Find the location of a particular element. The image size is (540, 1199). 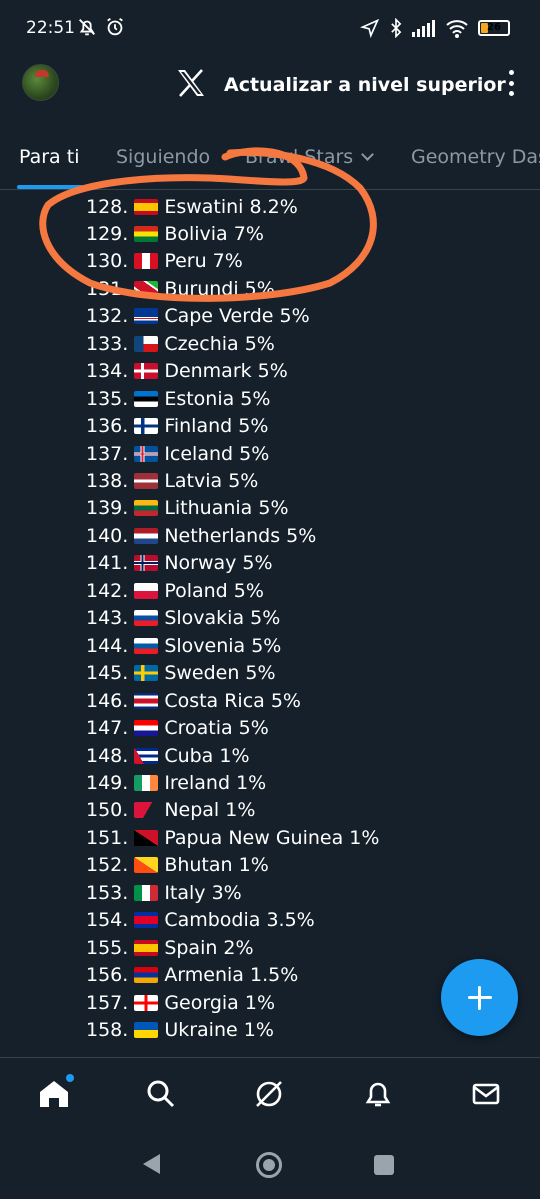

country-rank: 133. is located at coordinates (107, 343).